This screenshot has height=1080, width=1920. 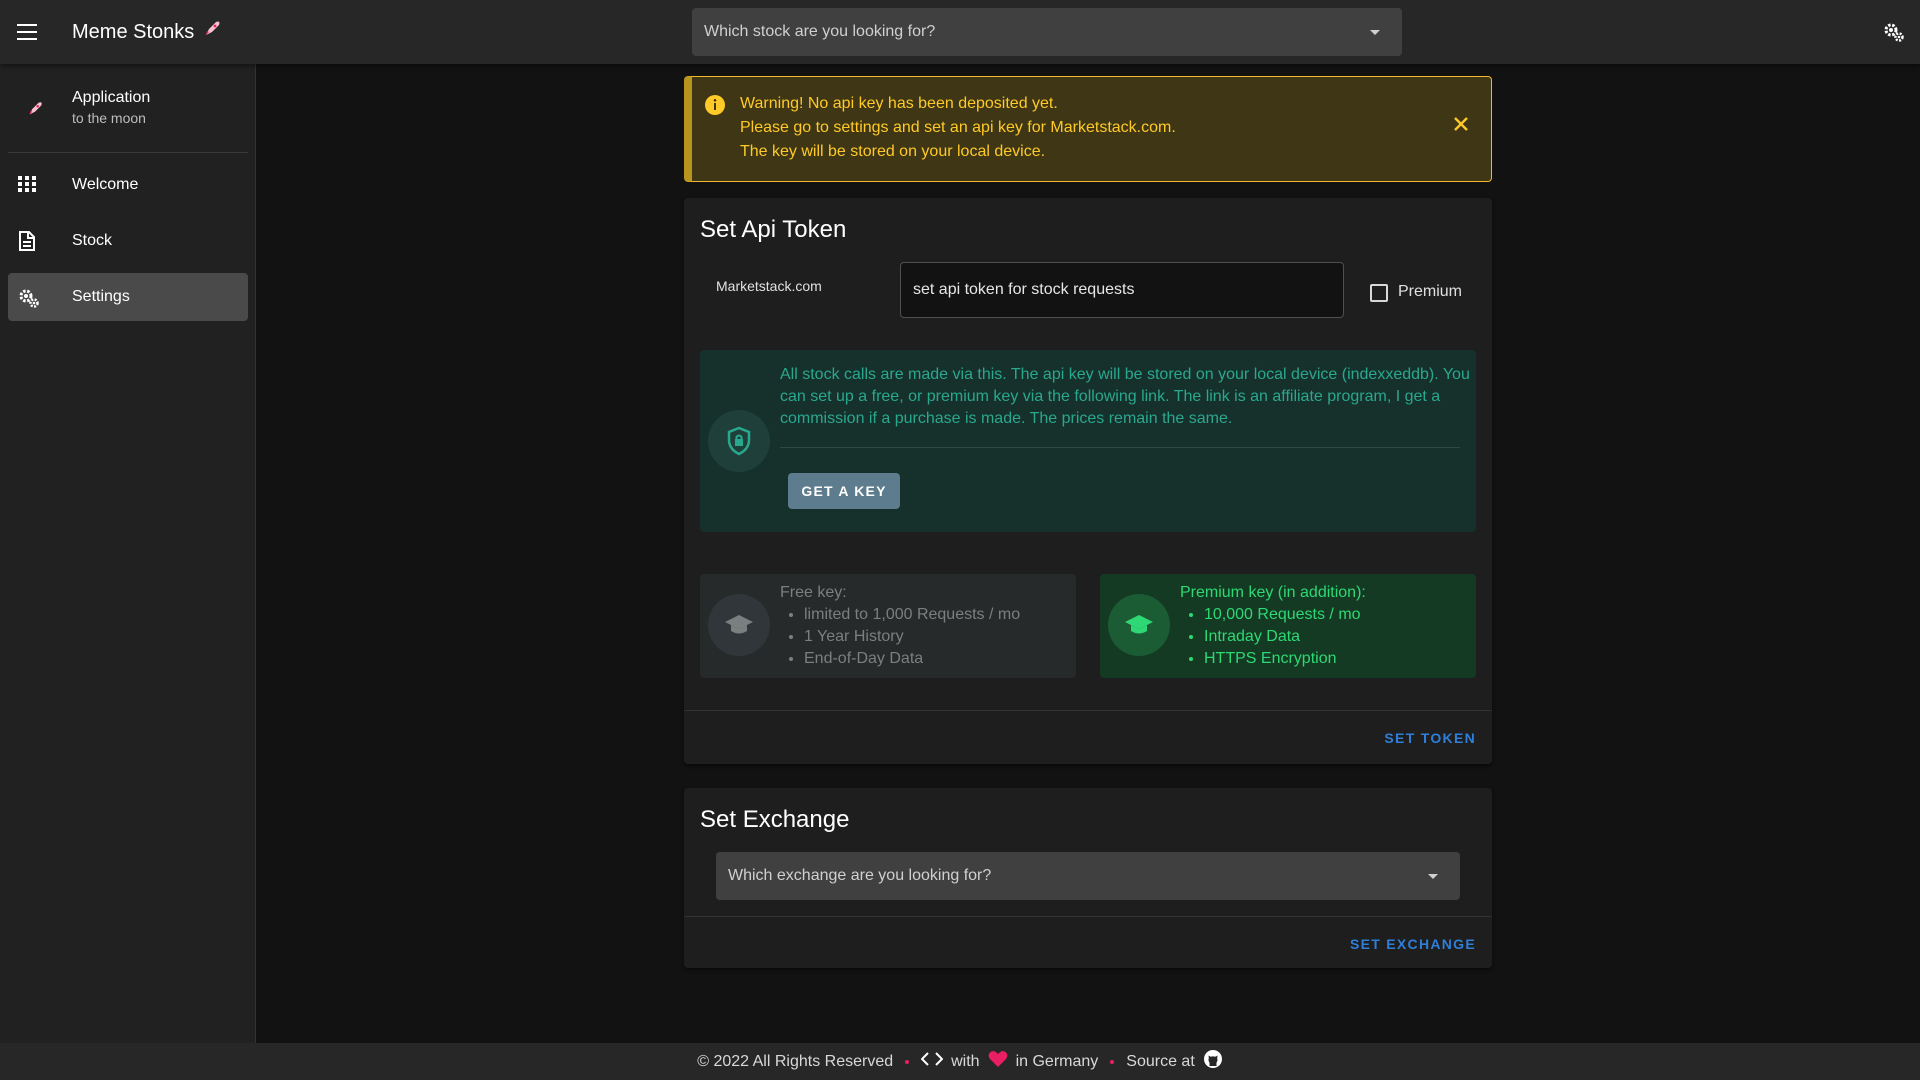 What do you see at coordinates (28, 185) in the screenshot?
I see `apps-grid-icon` at bounding box center [28, 185].